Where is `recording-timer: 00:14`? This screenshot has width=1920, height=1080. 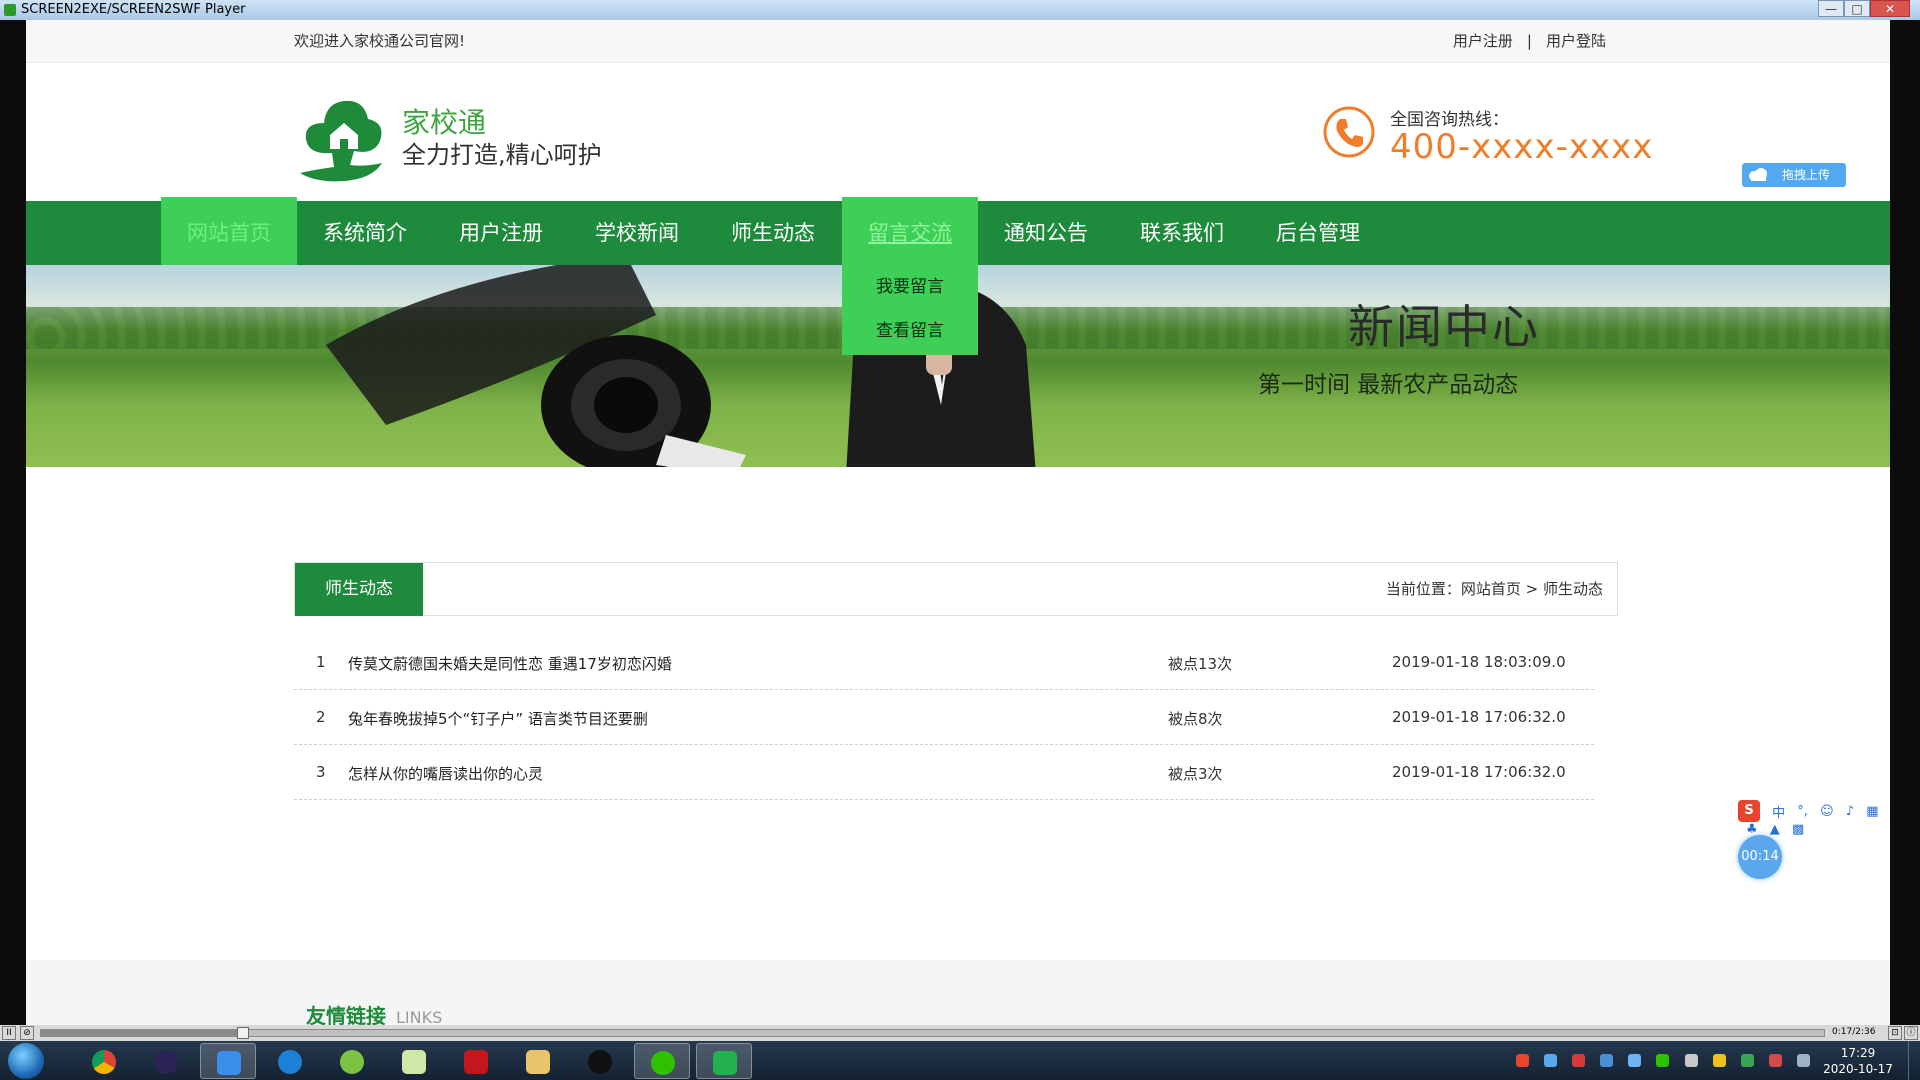 recording-timer: 00:14 is located at coordinates (1760, 857).